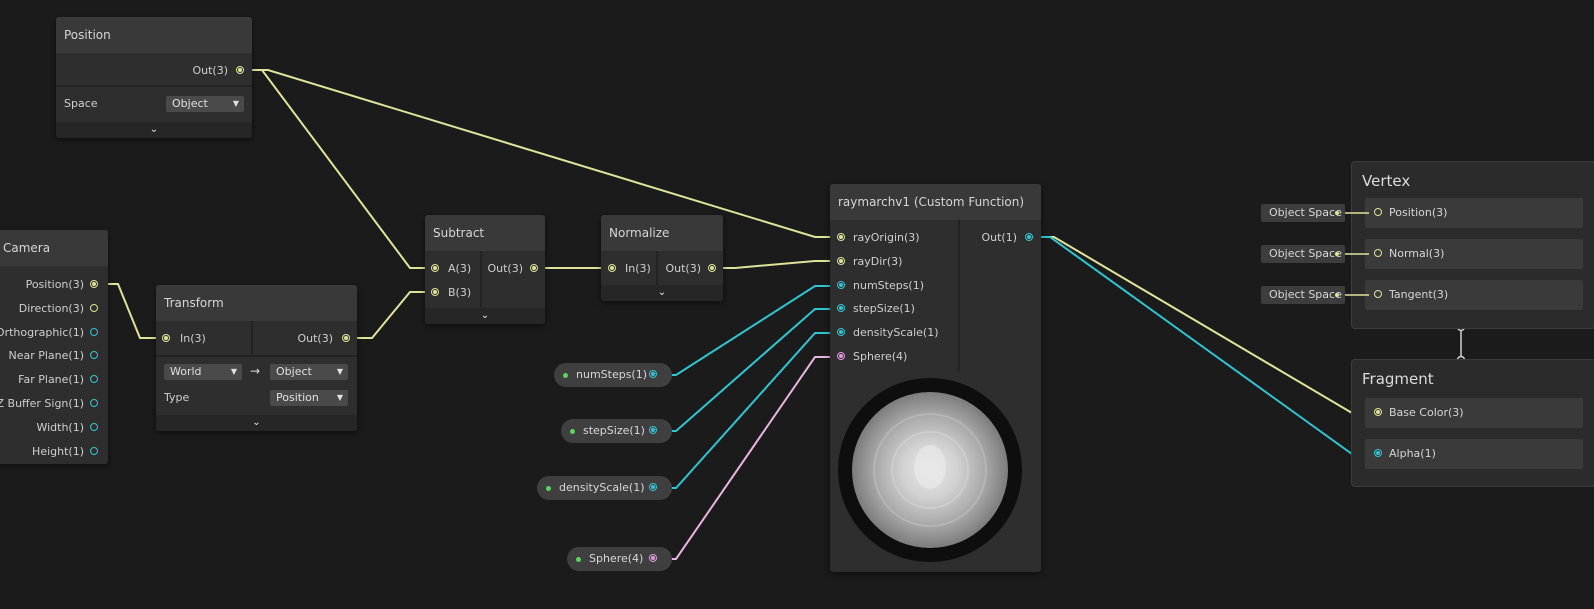 Image resolution: width=1594 pixels, height=609 pixels. I want to click on in-port-a, so click(435, 268).